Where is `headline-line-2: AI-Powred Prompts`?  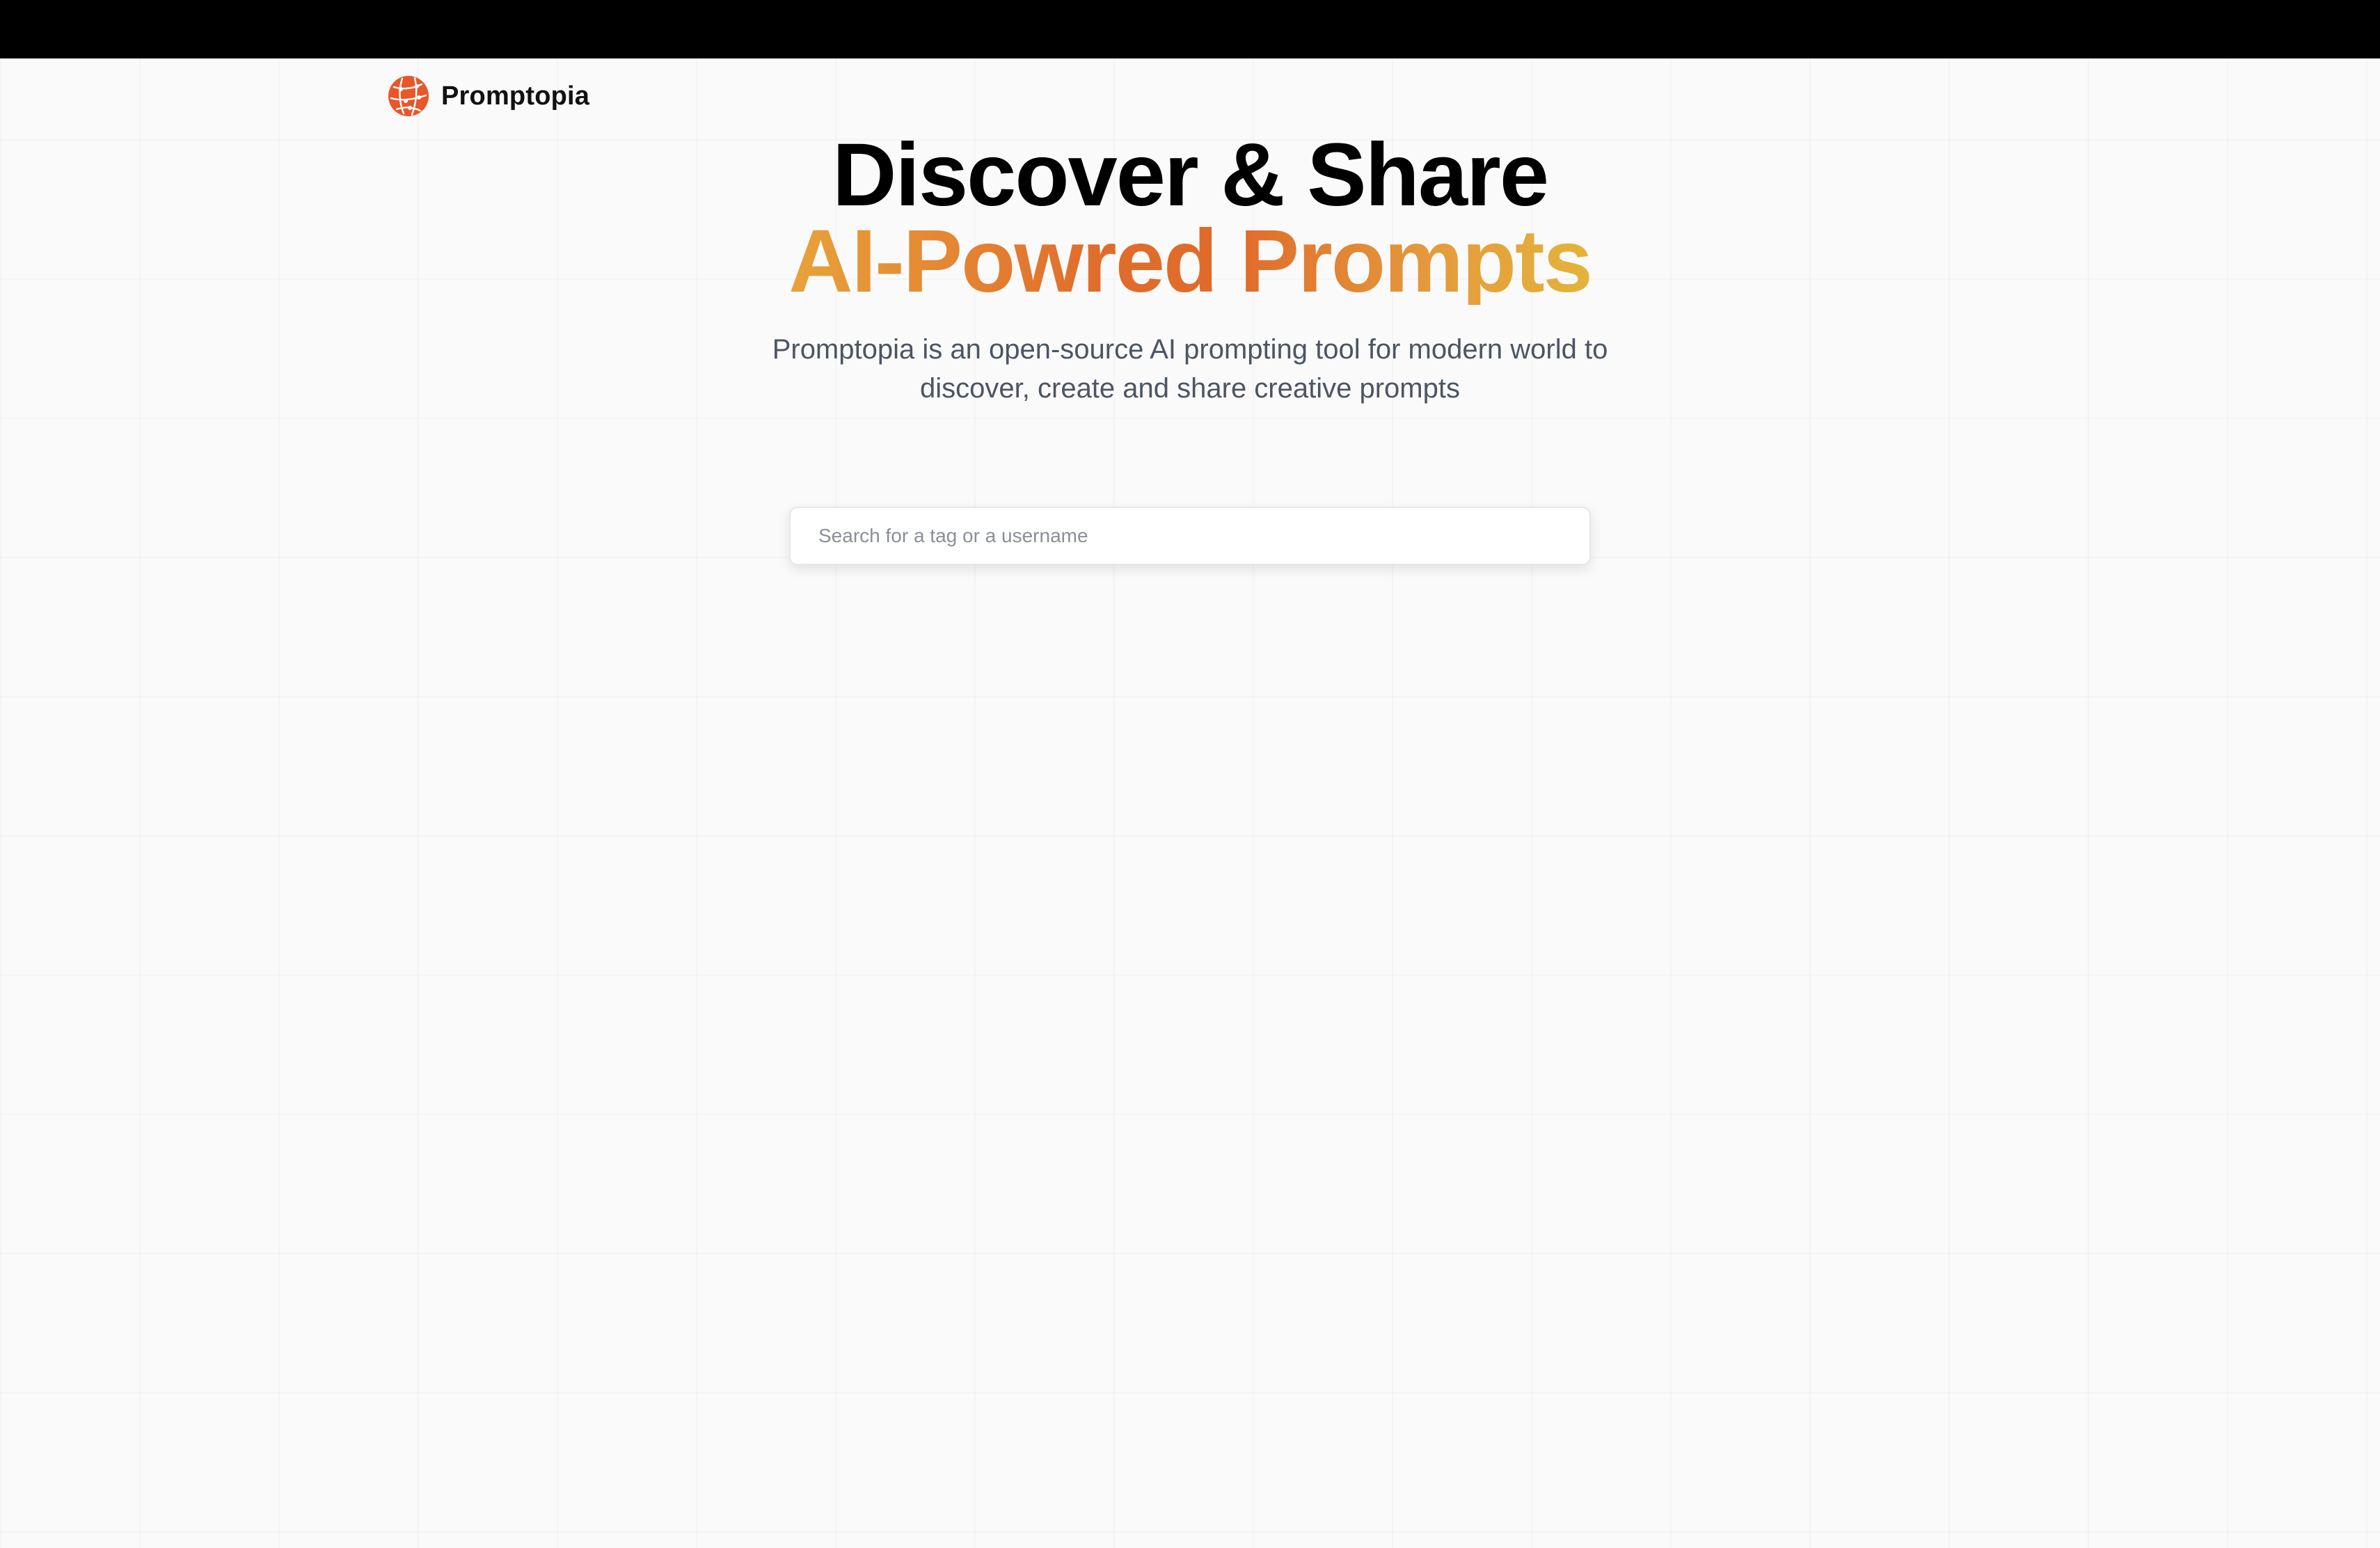
headline-line-2: AI-Powred Prompts is located at coordinates (1190, 261).